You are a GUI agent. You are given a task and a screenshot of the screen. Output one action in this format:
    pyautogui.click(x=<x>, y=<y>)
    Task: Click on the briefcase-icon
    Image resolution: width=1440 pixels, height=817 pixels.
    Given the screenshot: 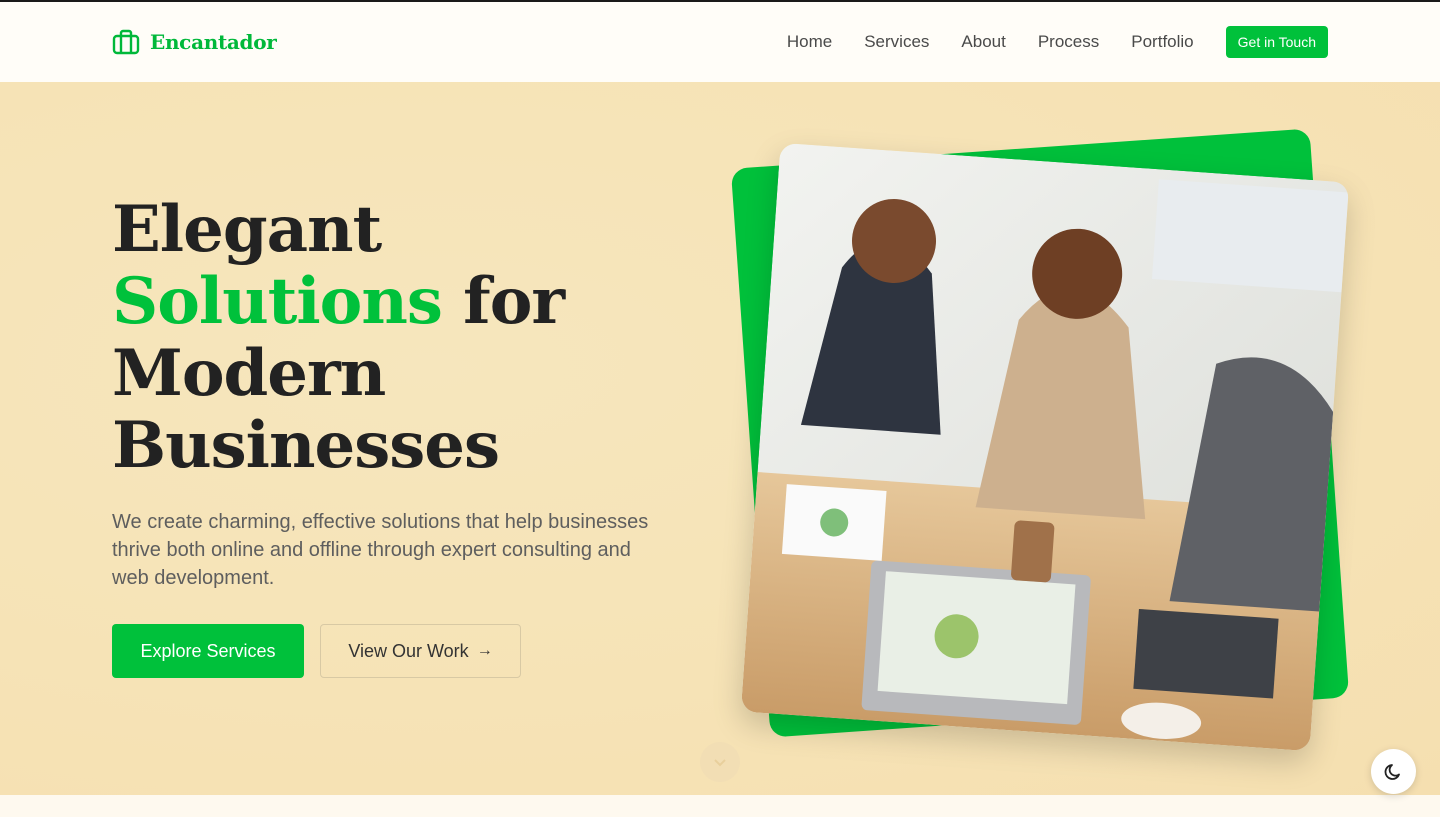 What is the action you would take?
    pyautogui.click(x=126, y=42)
    